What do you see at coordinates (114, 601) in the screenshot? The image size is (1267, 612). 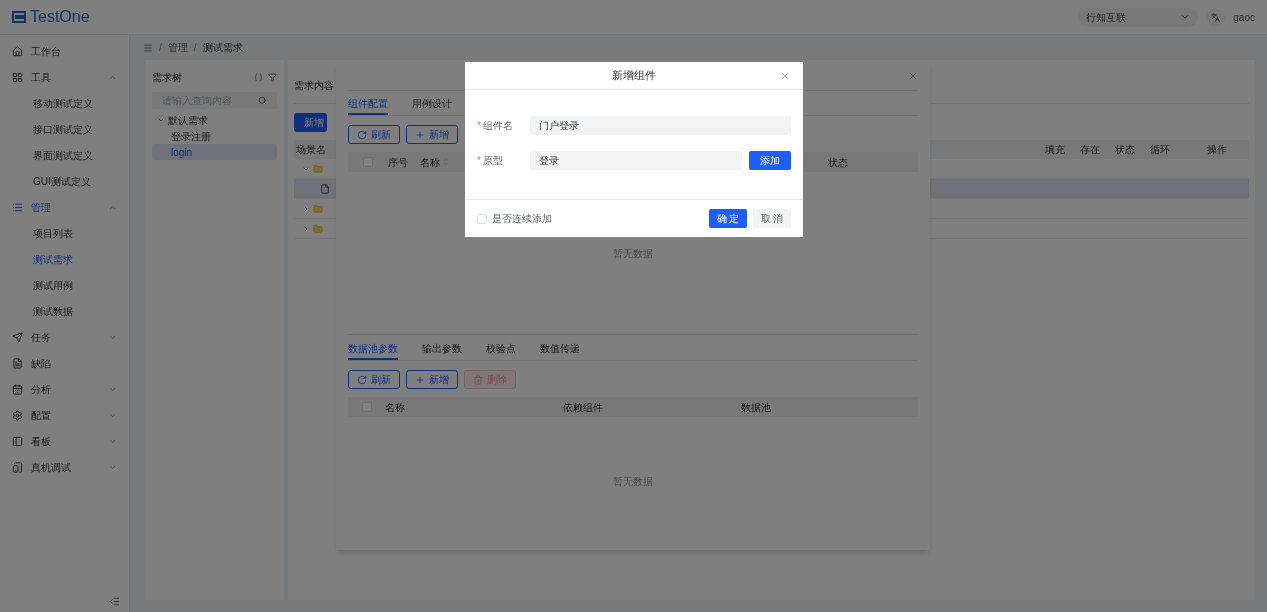 I see `collapse-icon` at bounding box center [114, 601].